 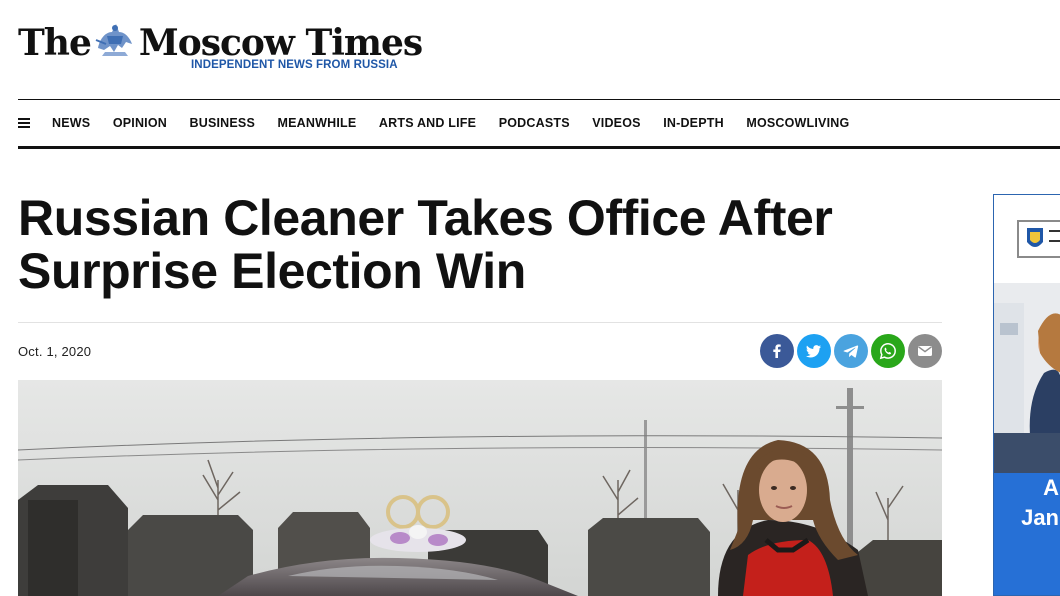 I want to click on telegram-icon, so click(x=851, y=351).